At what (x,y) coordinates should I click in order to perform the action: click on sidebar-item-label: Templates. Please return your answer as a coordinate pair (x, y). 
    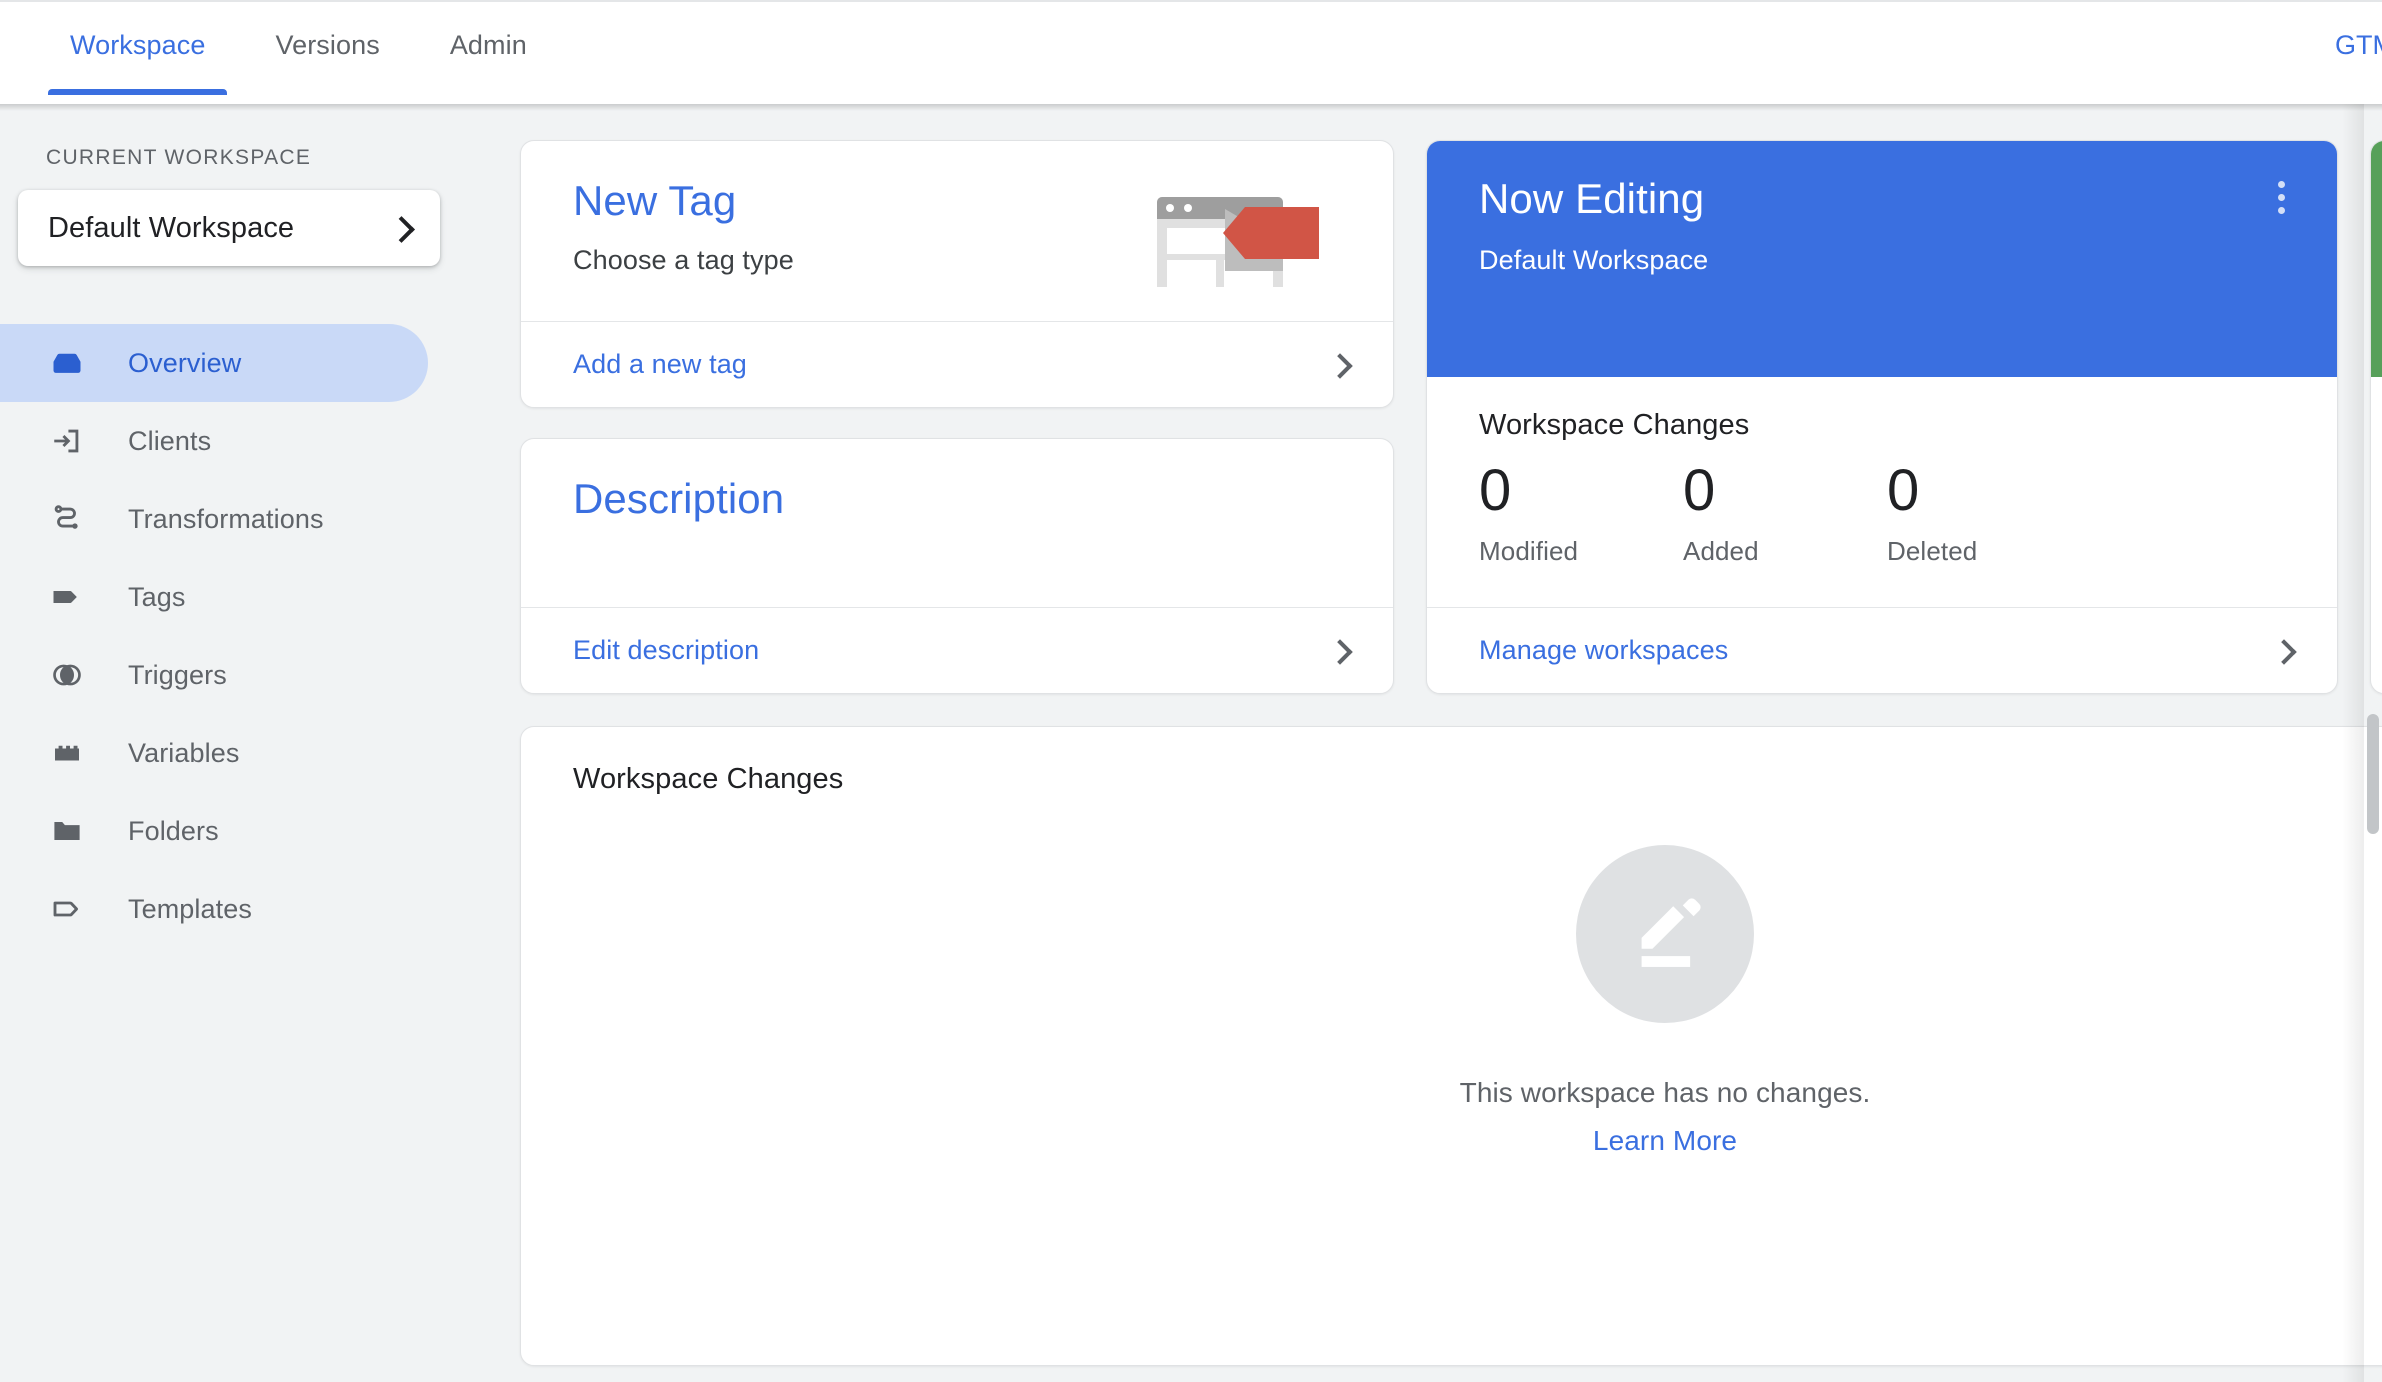
    Looking at the image, I should click on (190, 908).